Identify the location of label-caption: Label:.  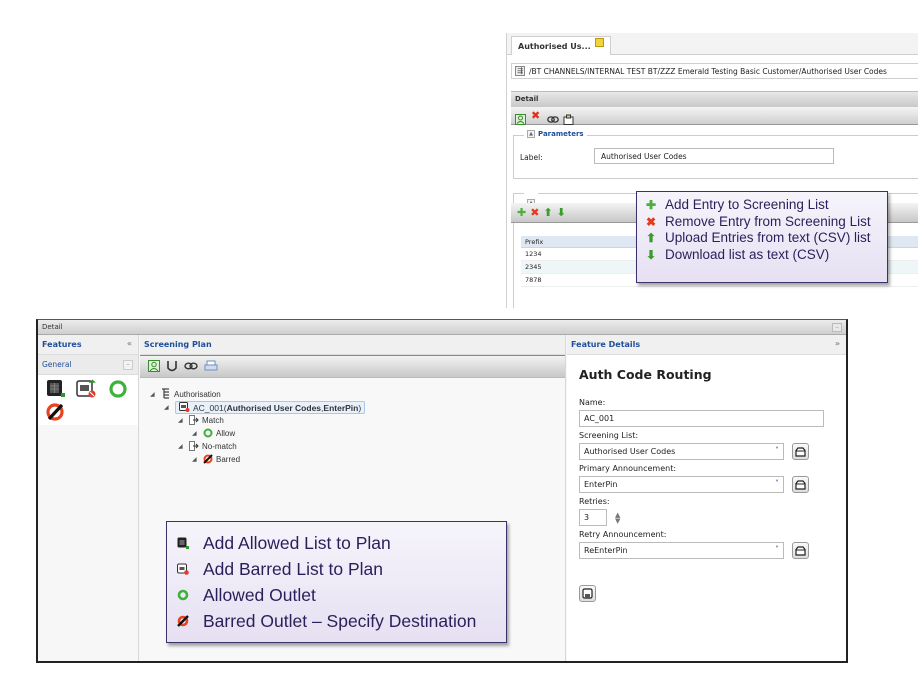
(531, 157).